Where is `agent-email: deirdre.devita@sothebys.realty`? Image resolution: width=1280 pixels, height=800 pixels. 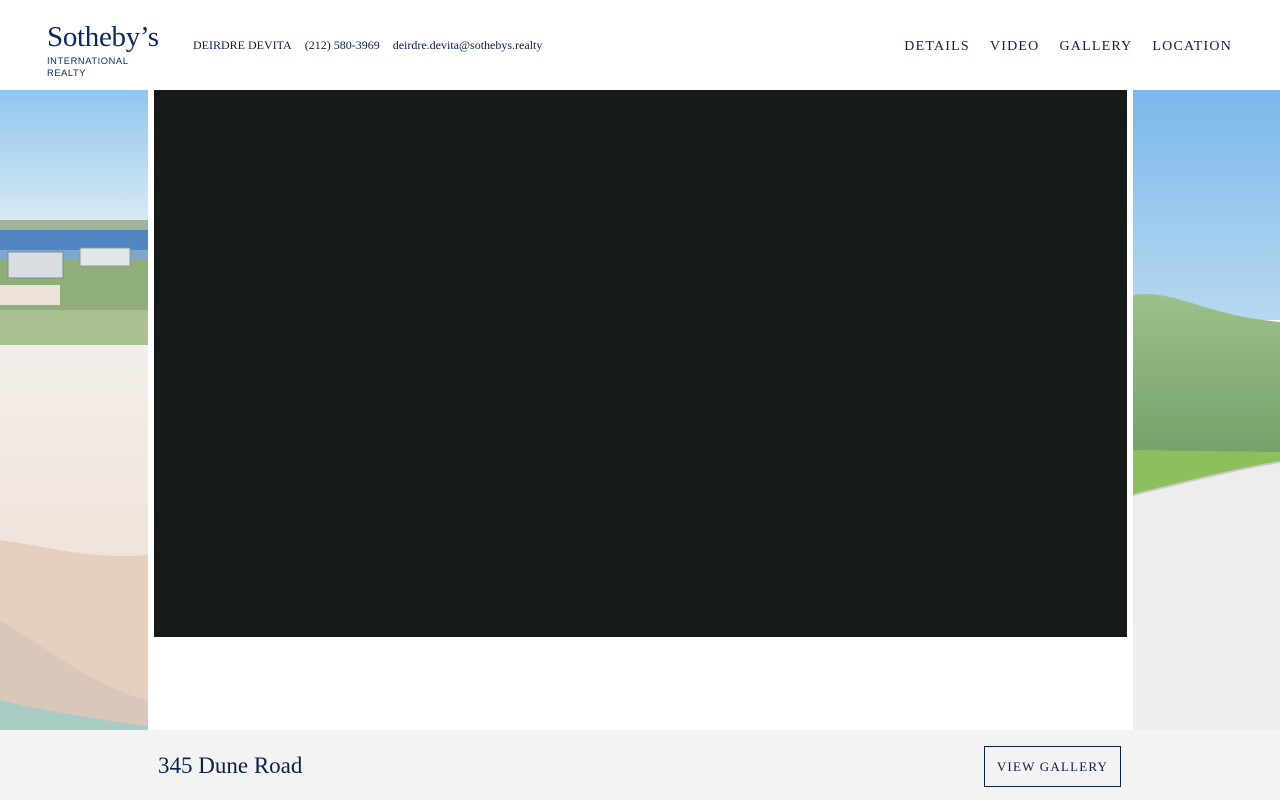 agent-email: deirdre.devita@sothebys.realty is located at coordinates (468, 45).